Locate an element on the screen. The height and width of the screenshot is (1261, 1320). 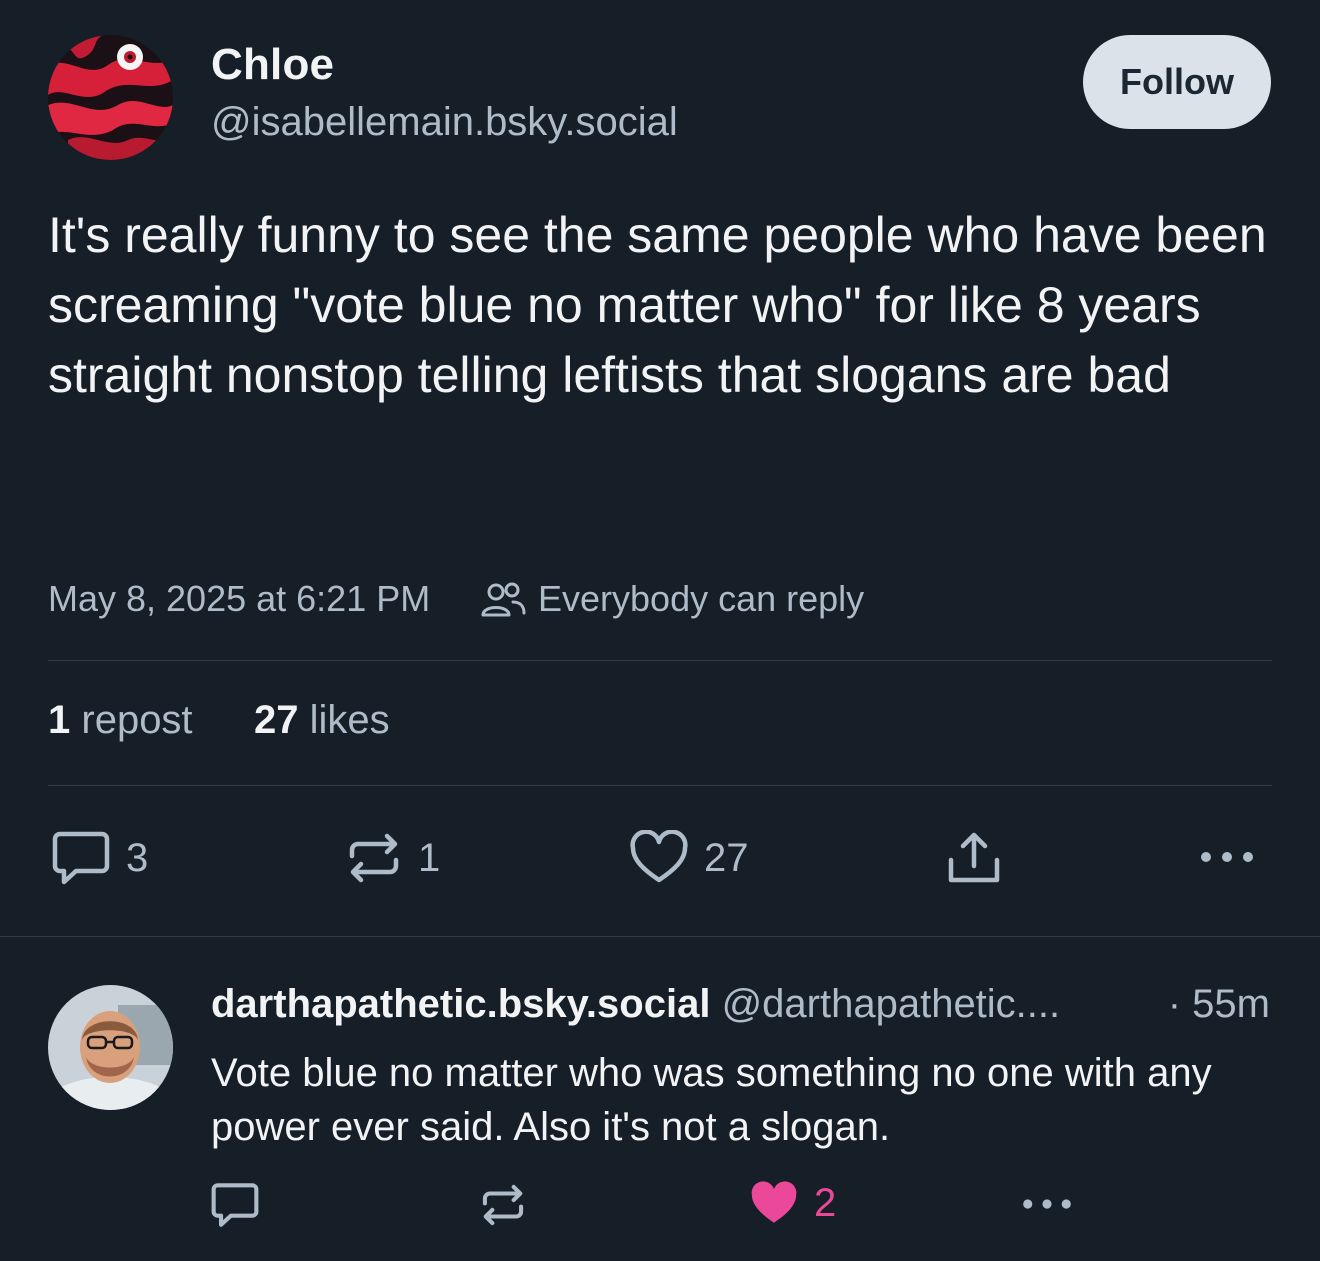
heart-filled-icon is located at coordinates (774, 1202).